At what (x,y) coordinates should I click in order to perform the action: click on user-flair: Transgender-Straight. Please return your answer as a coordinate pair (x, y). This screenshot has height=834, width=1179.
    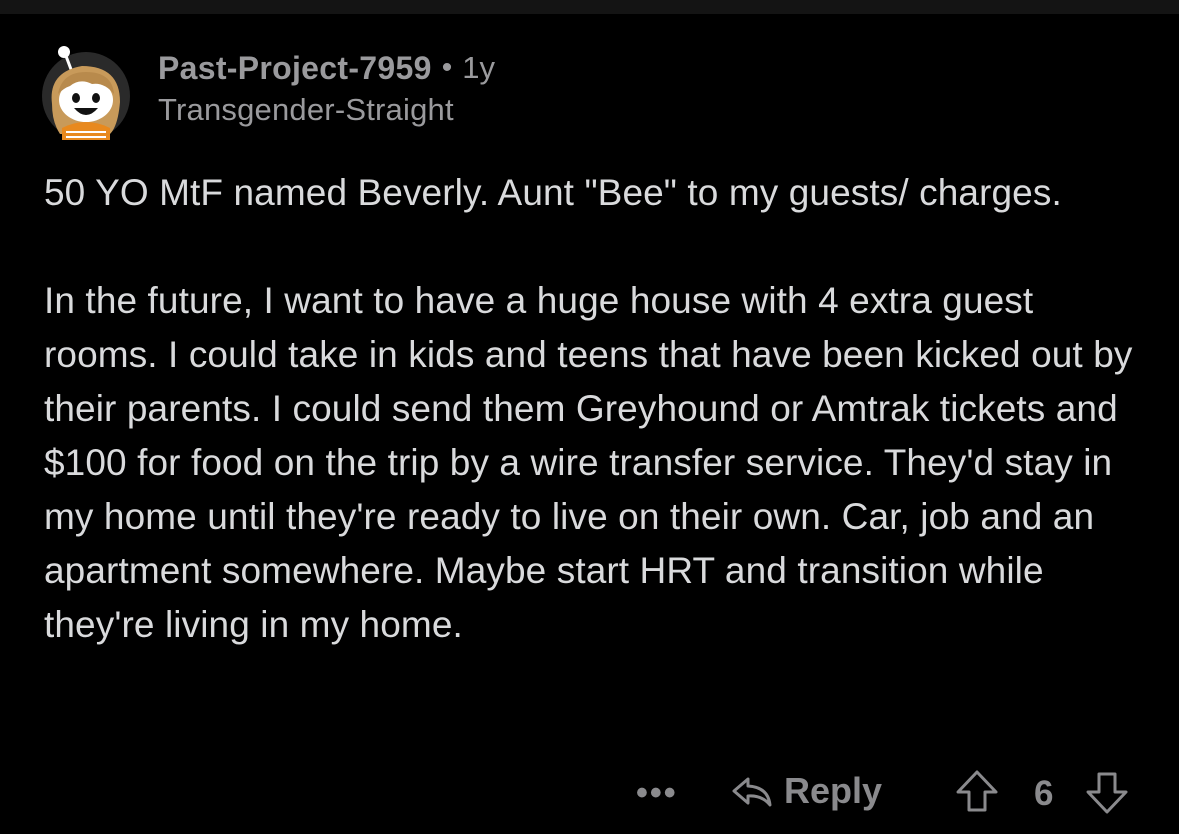
    Looking at the image, I should click on (306, 109).